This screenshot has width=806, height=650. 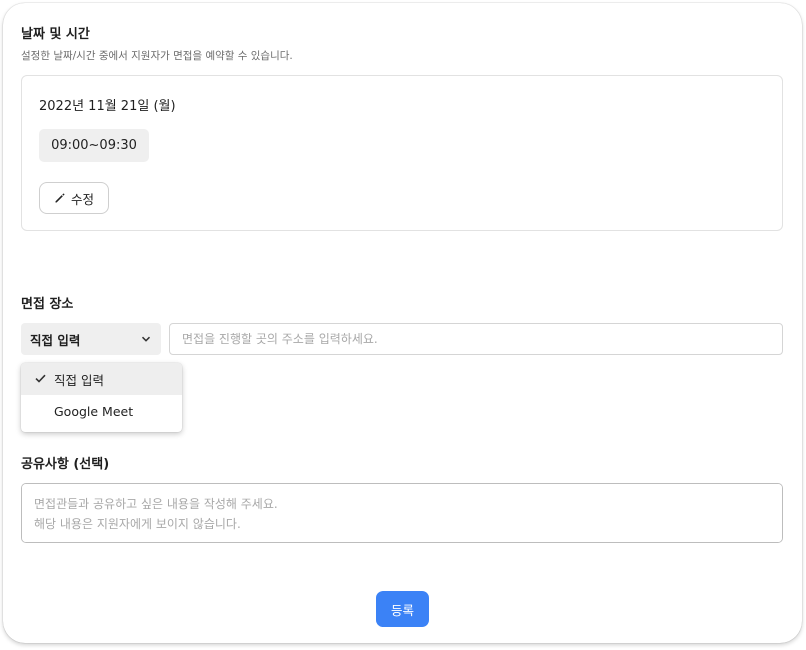 What do you see at coordinates (94, 411) in the screenshot?
I see `dropdown-option-label: Google Meet` at bounding box center [94, 411].